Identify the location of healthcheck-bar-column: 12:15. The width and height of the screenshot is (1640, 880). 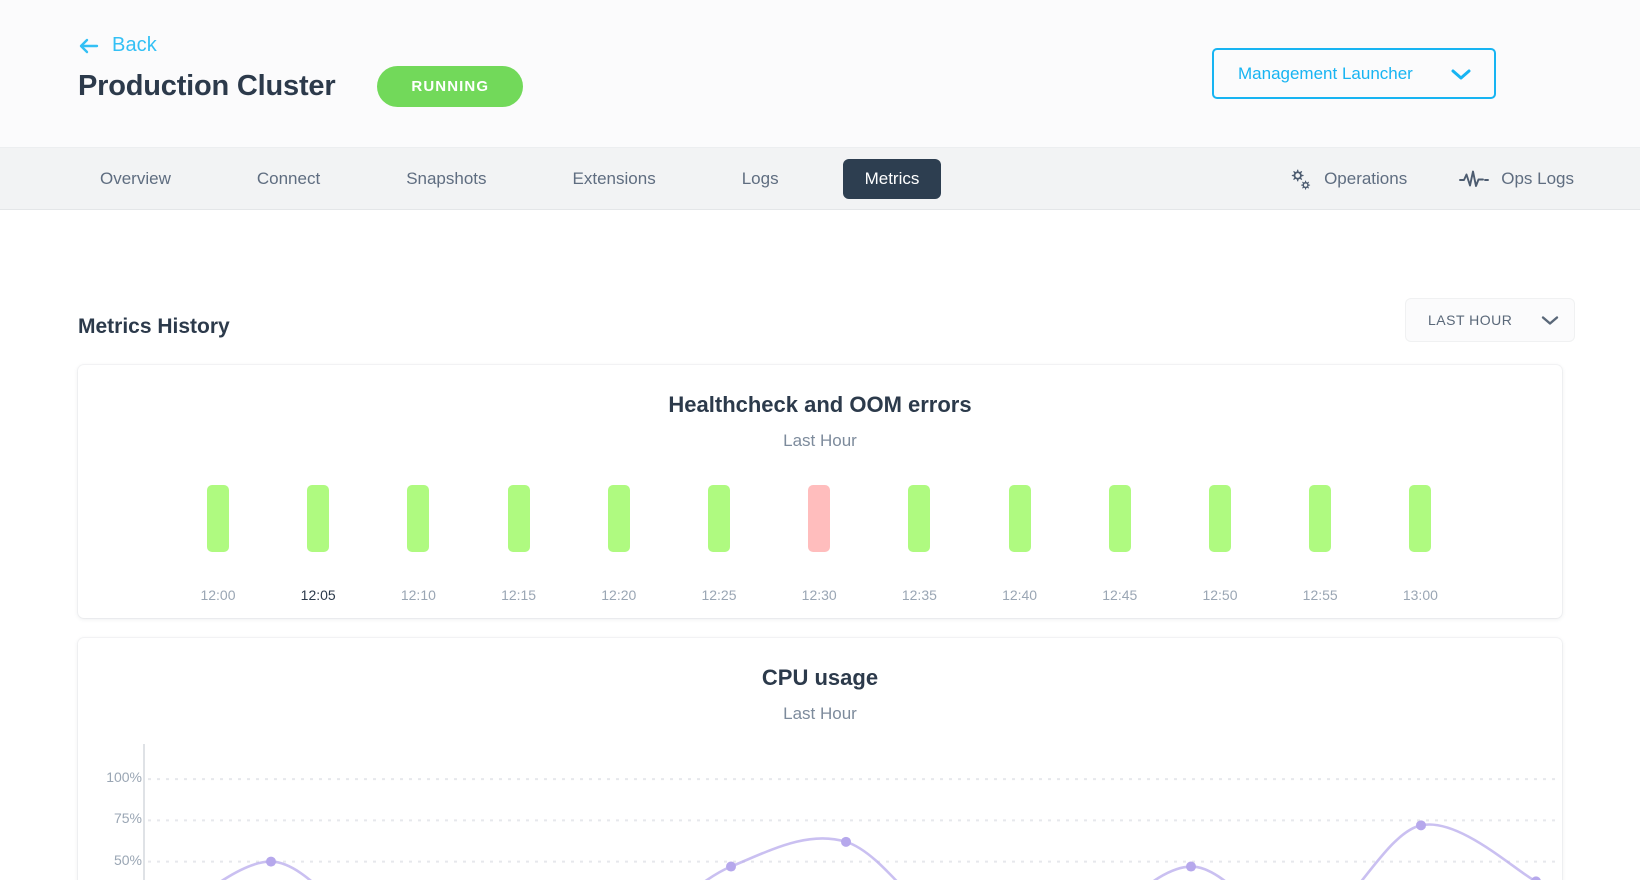
(519, 544).